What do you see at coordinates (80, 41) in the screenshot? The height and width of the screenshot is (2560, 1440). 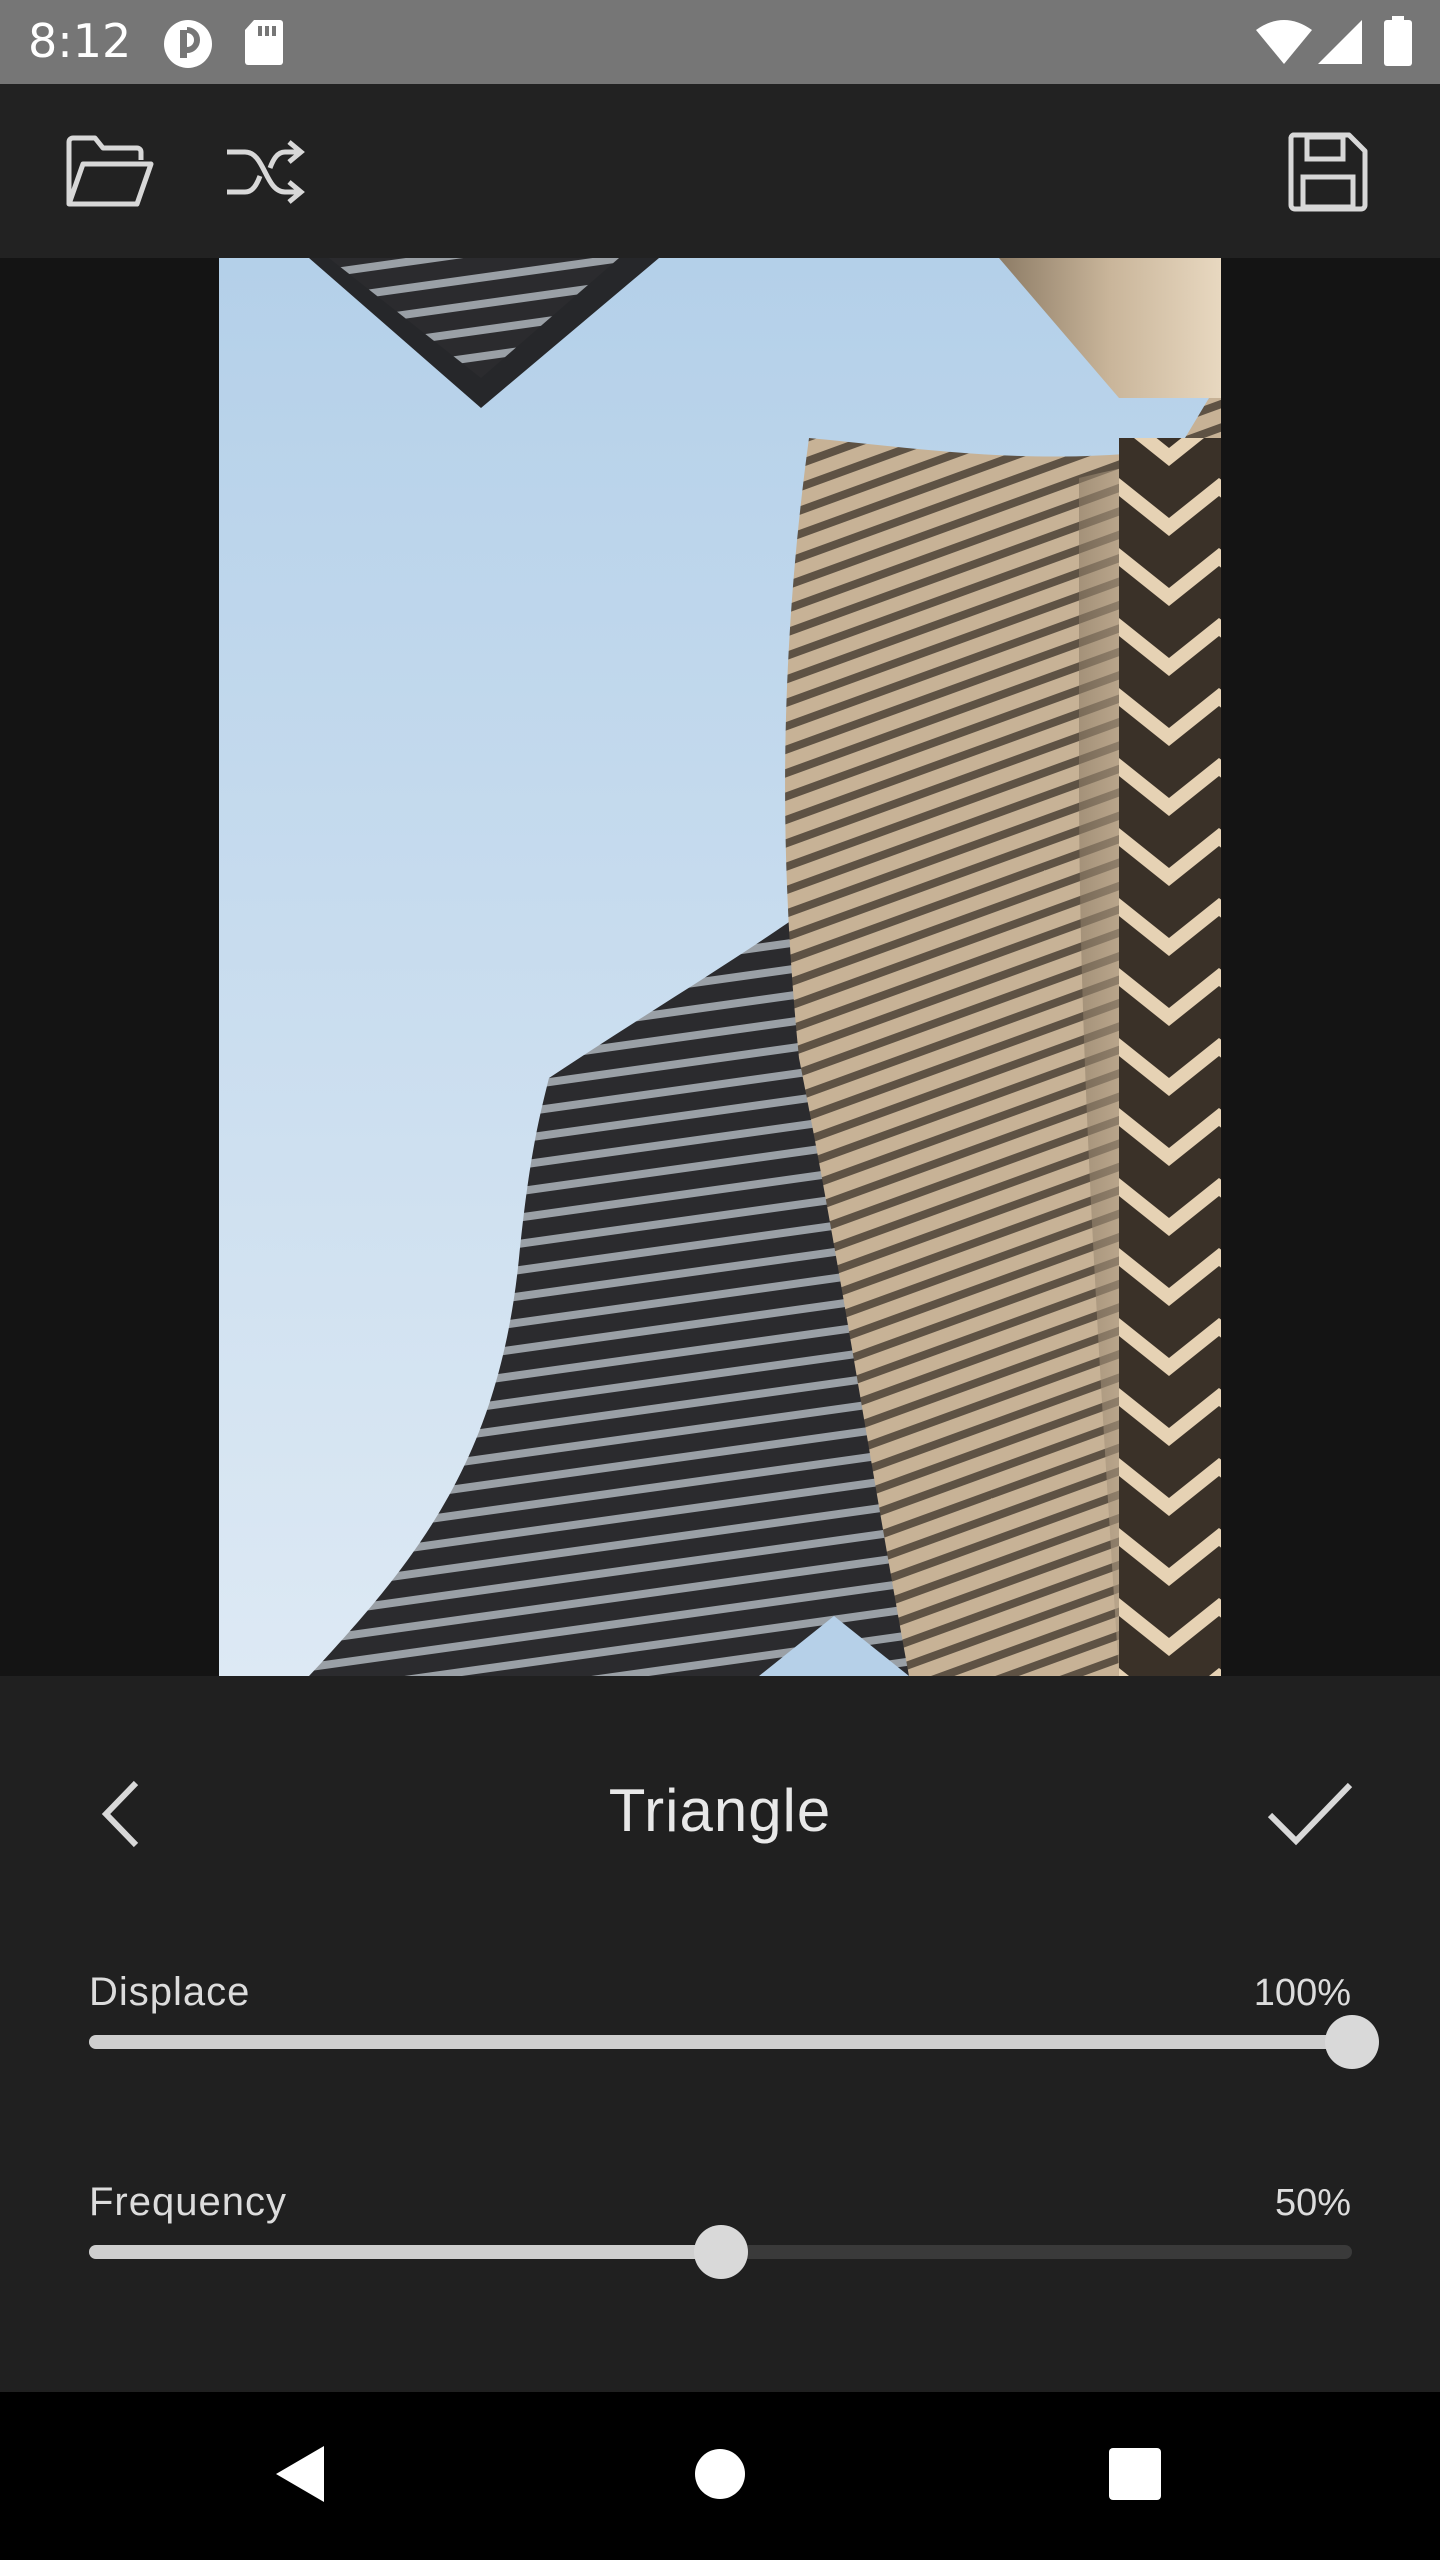 I see `status-time: 8:12` at bounding box center [80, 41].